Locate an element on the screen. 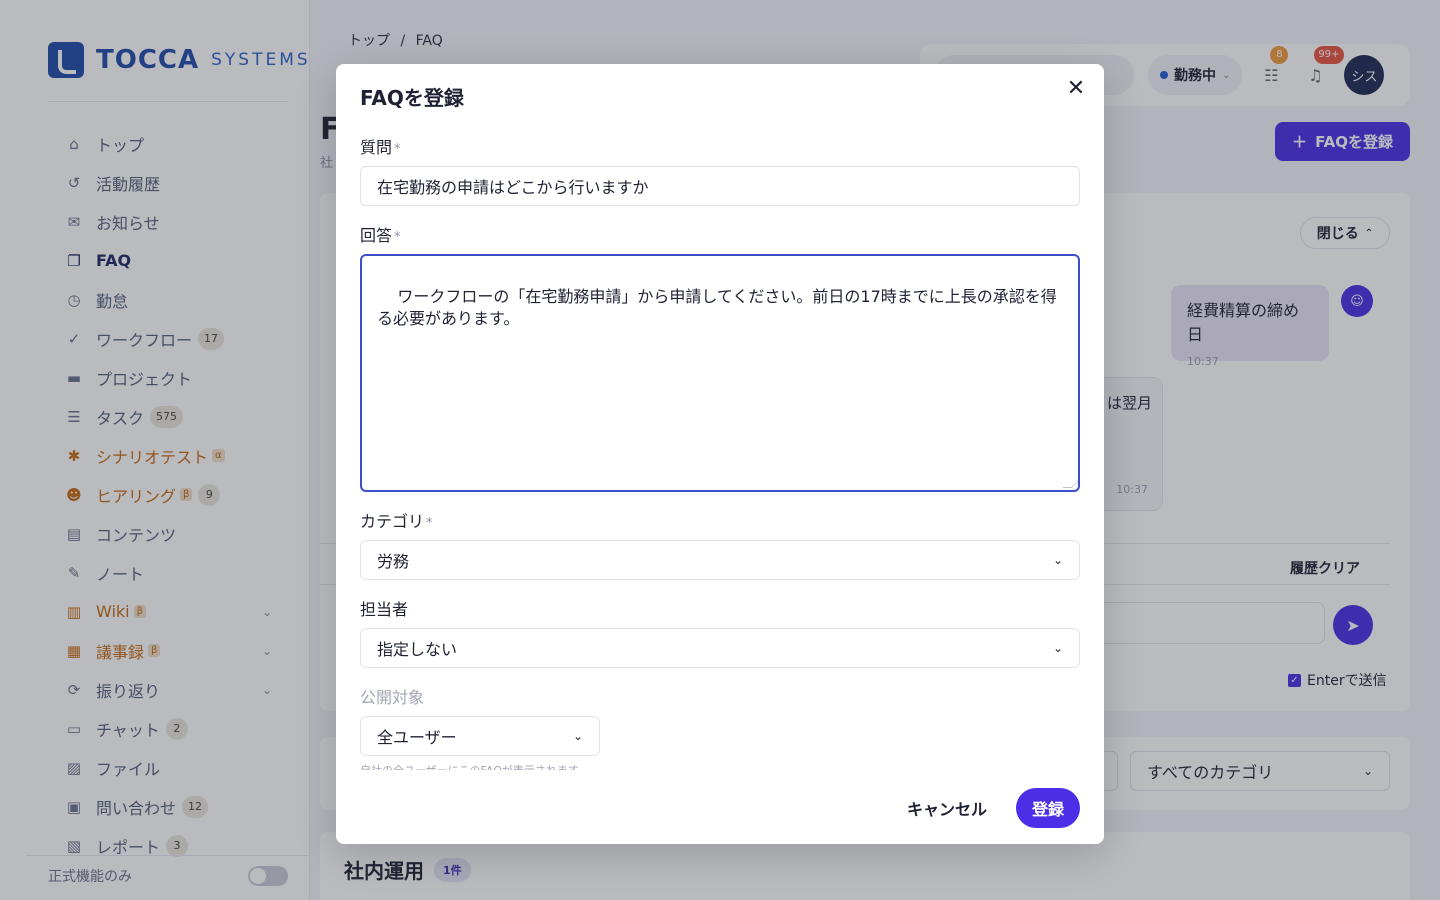  question-input-value: 在宅勤務の申請はどこから行いますか is located at coordinates (513, 187).